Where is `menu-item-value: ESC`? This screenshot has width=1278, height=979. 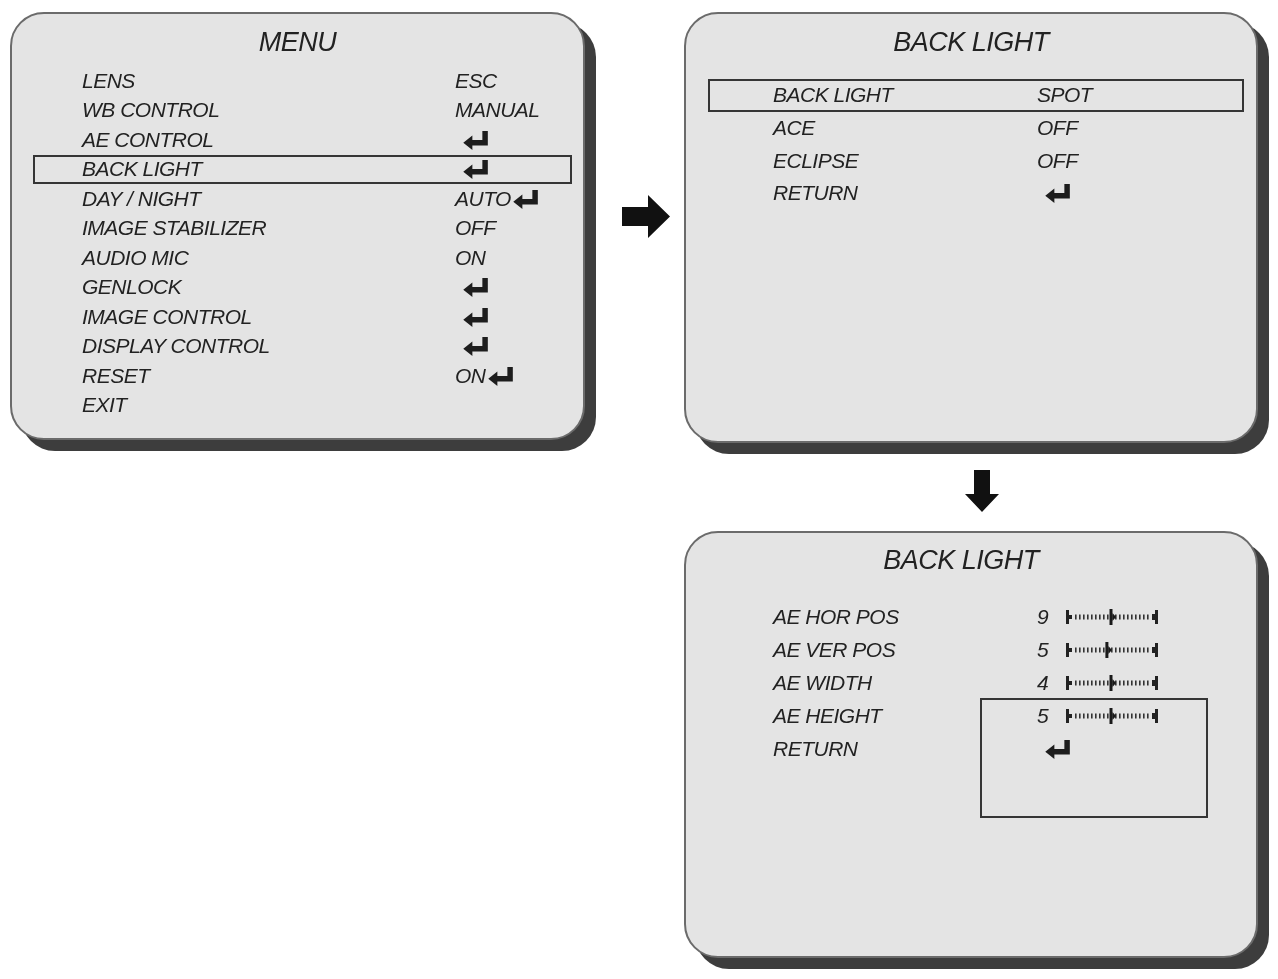 menu-item-value: ESC is located at coordinates (476, 80).